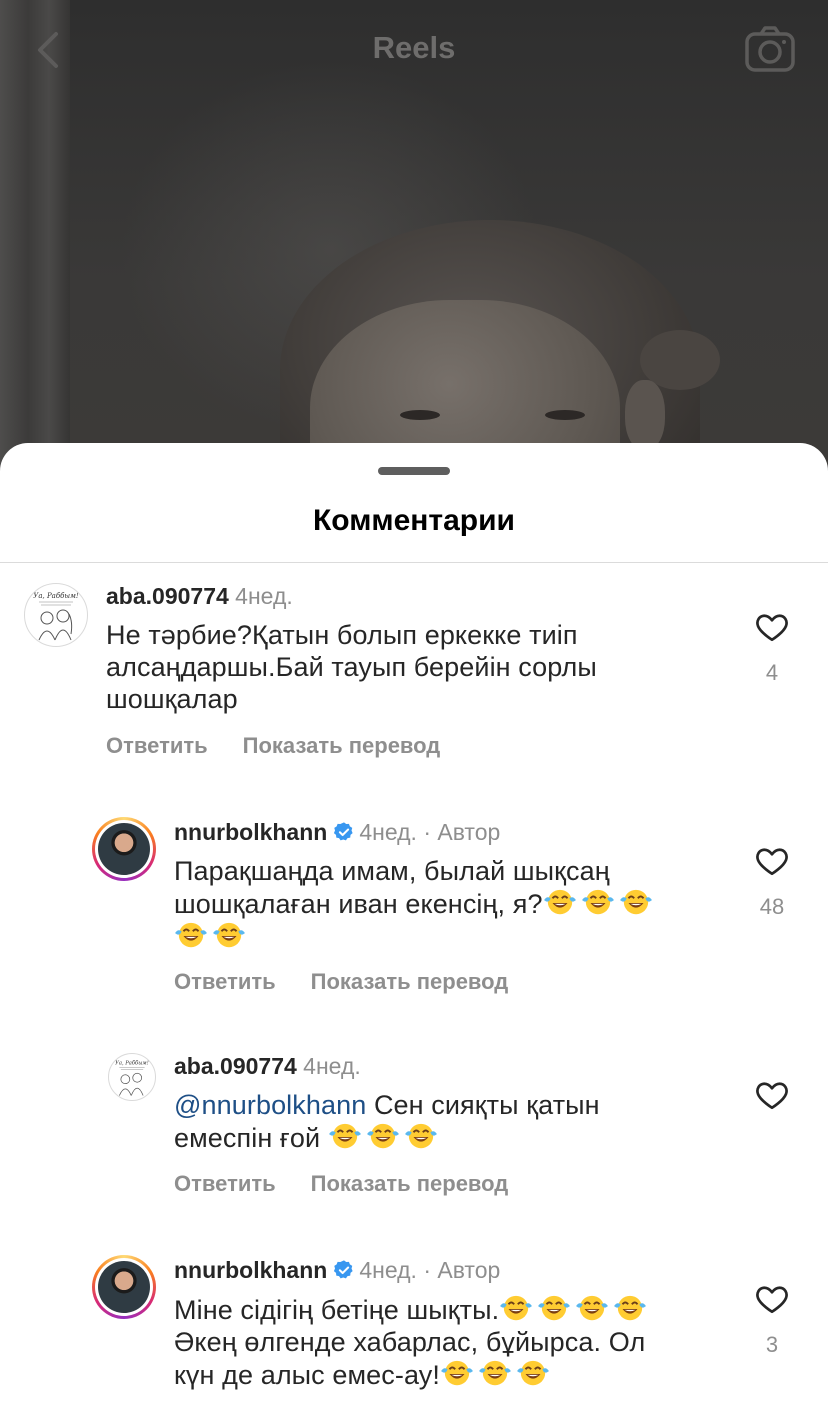  What do you see at coordinates (410, 1342) in the screenshot?
I see `comment-text-line: Әкең өлгенде хабарлас, бұйырса. Ол` at bounding box center [410, 1342].